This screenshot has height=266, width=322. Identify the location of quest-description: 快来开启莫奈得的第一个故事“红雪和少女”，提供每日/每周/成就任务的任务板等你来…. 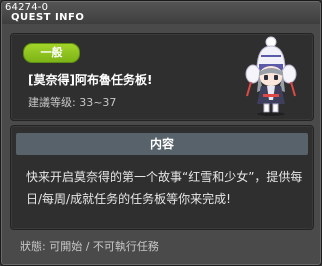
(164, 188).